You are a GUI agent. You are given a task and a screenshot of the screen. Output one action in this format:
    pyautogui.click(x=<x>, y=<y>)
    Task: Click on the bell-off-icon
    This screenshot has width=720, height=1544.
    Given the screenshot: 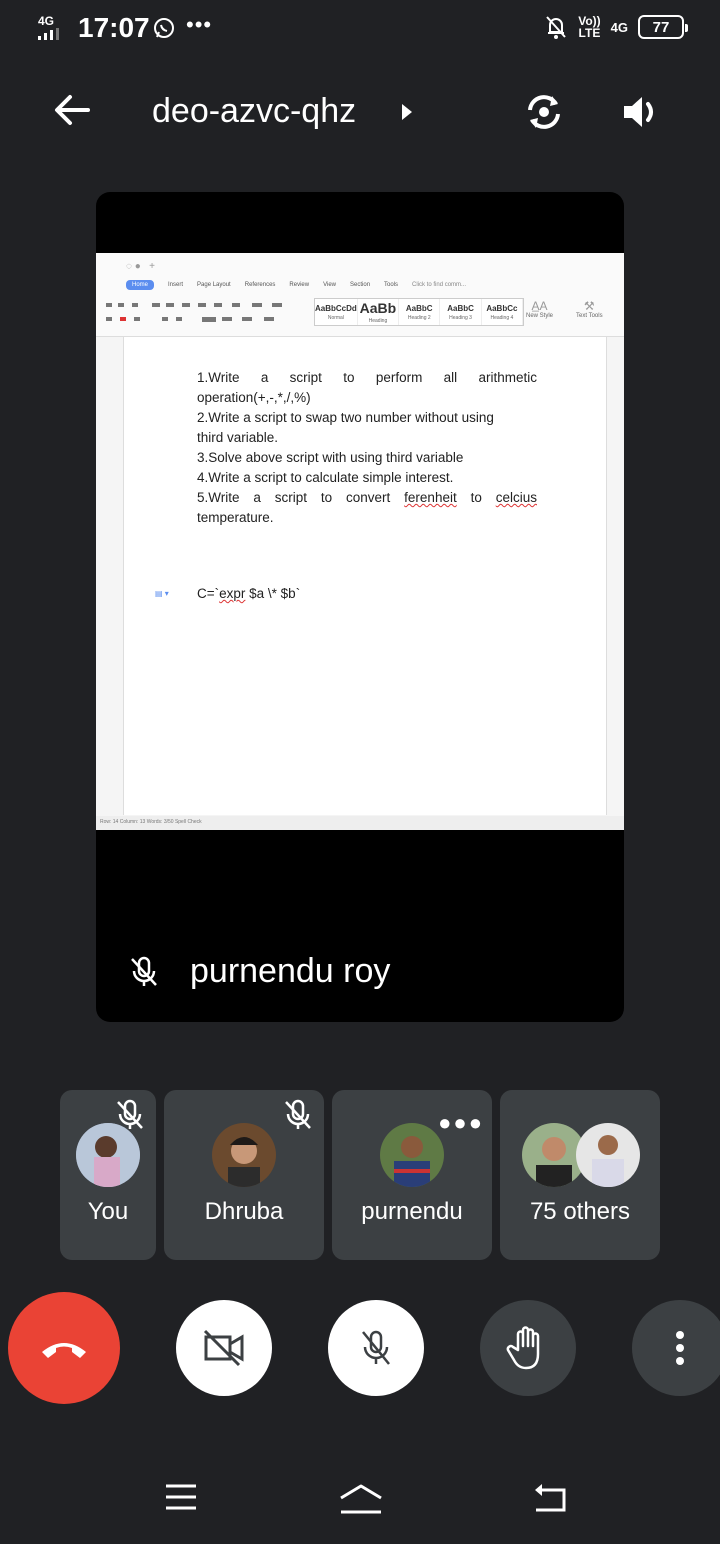 What is the action you would take?
    pyautogui.click(x=556, y=27)
    